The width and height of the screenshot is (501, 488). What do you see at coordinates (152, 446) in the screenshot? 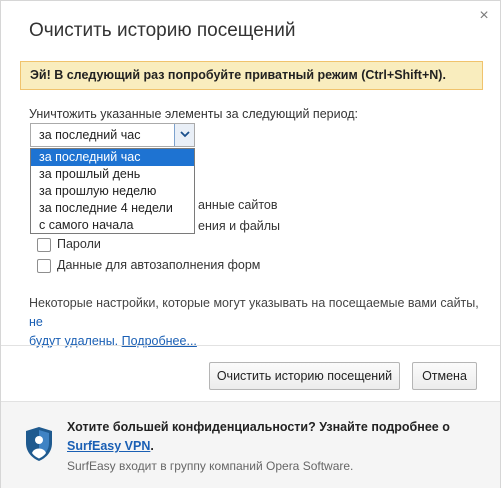
I see `promo-link-suffix: .` at bounding box center [152, 446].